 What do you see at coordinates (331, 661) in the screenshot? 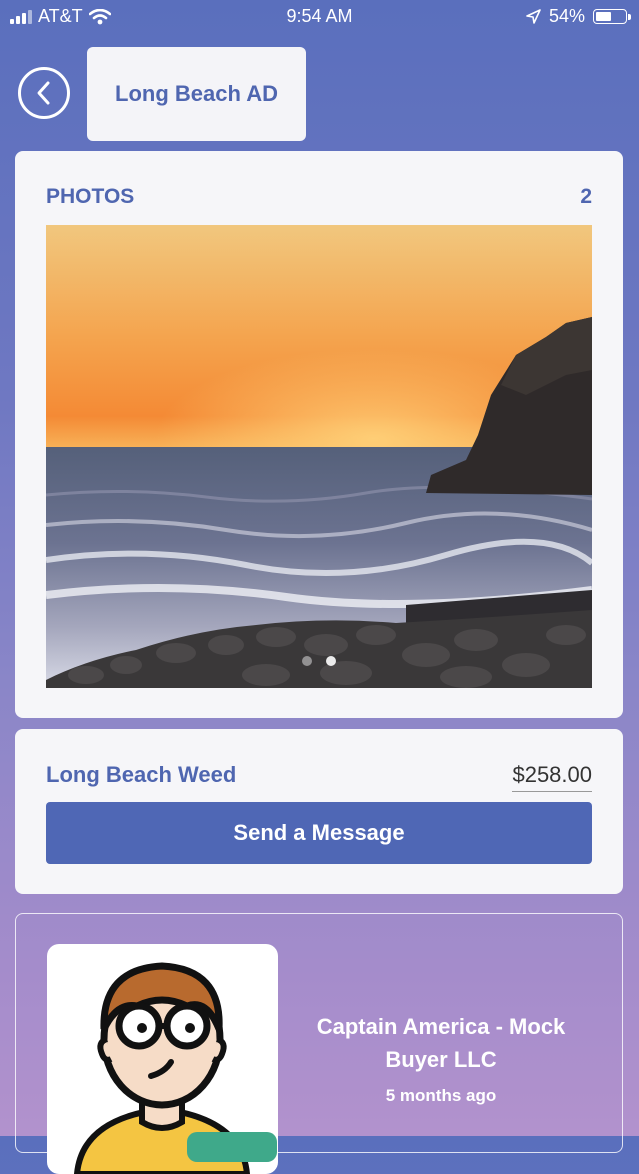
I see `carousel-dot-active` at bounding box center [331, 661].